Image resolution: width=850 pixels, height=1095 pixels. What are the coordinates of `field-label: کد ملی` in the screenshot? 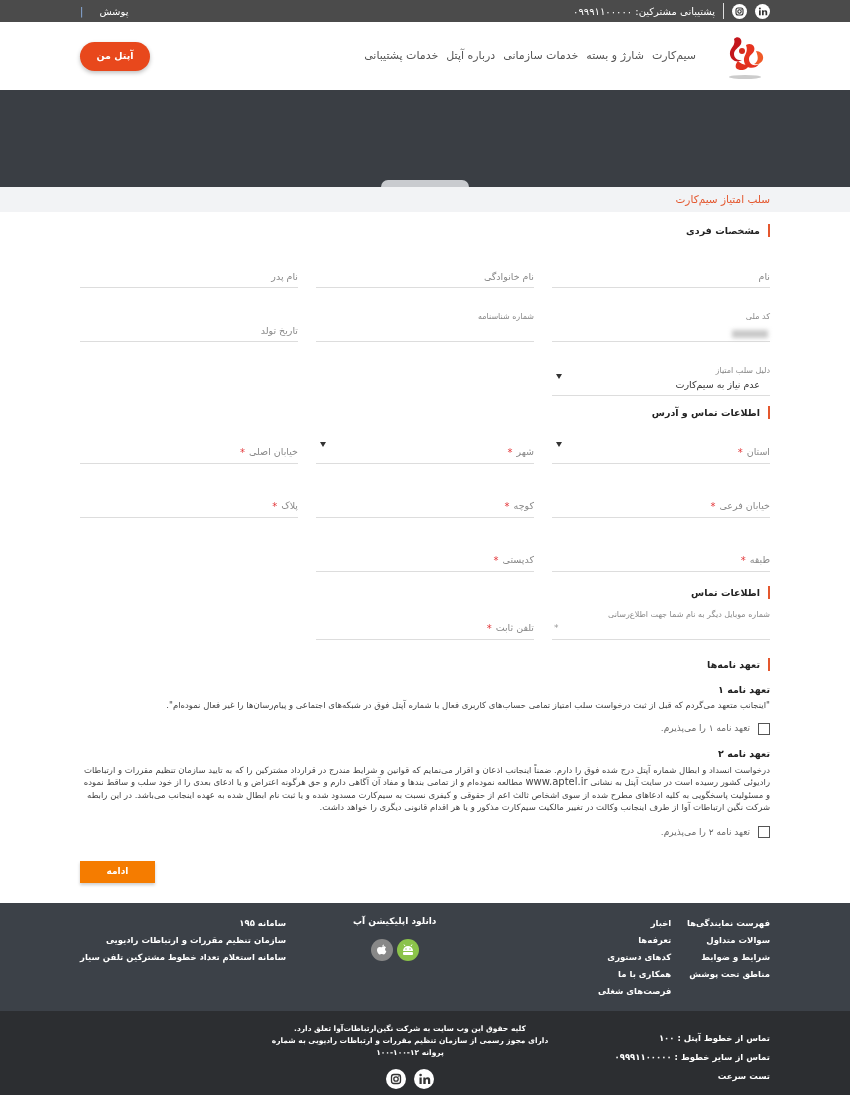 It's located at (757, 317).